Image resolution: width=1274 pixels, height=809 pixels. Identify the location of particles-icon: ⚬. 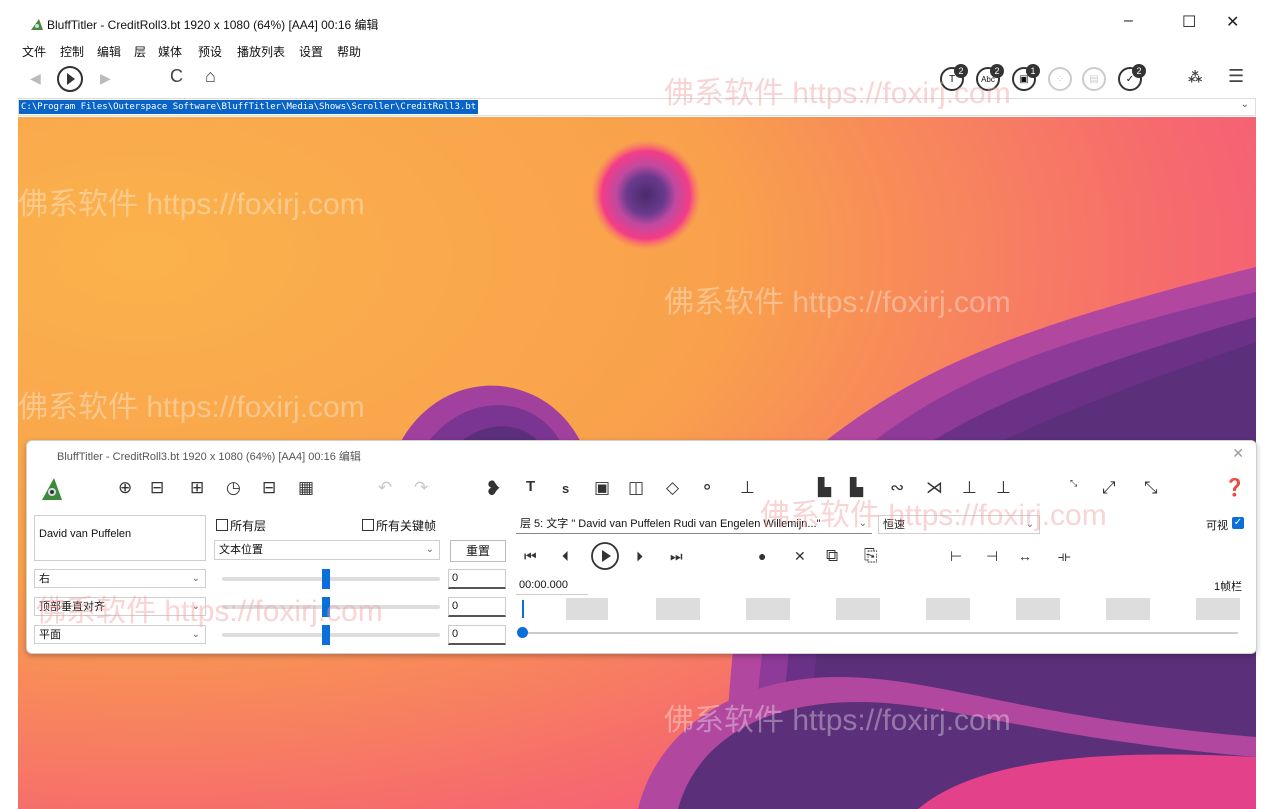
(707, 488).